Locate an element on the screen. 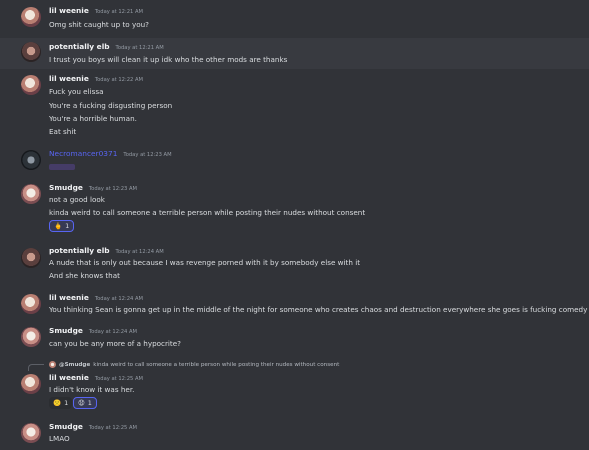  message-text: I didn't know it was her. is located at coordinates (92, 389).